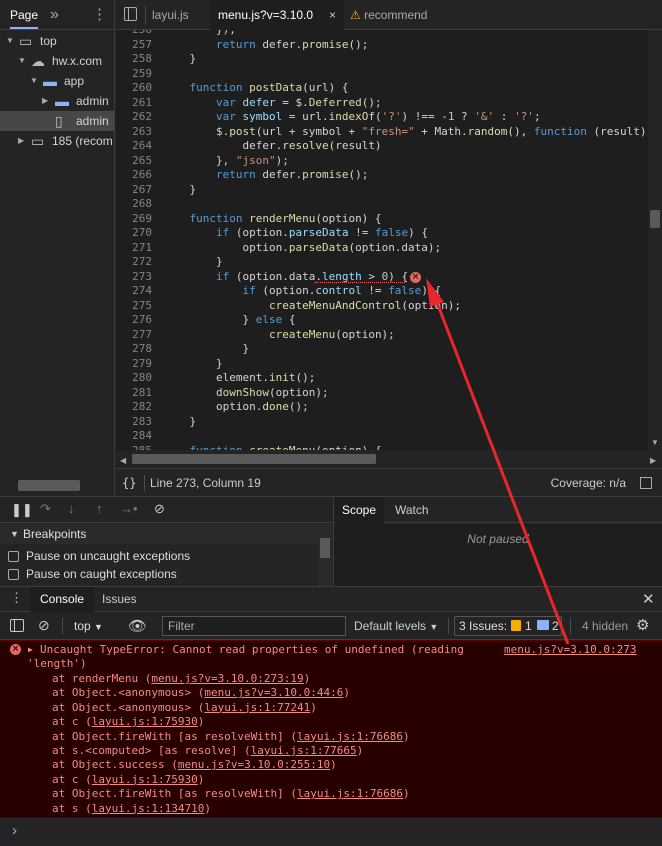 This screenshot has width=662, height=846. Describe the element at coordinates (134, 132) in the screenshot. I see `line-number: 263` at that location.